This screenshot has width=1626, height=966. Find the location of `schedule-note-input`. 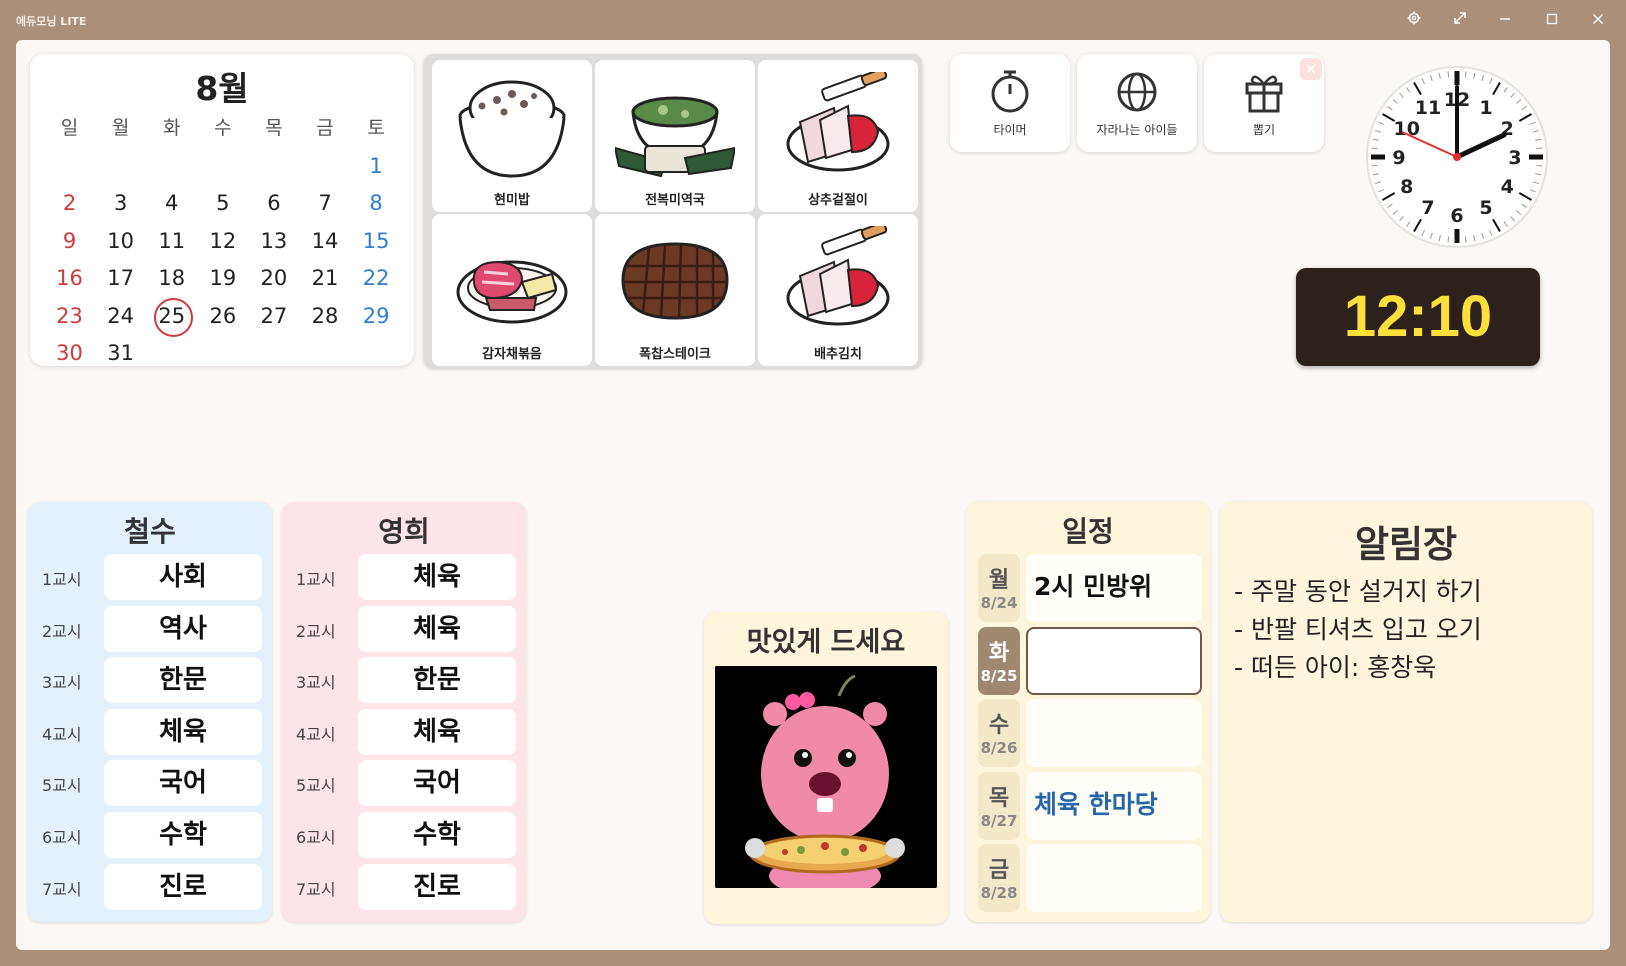

schedule-note-input is located at coordinates (1114, 660).